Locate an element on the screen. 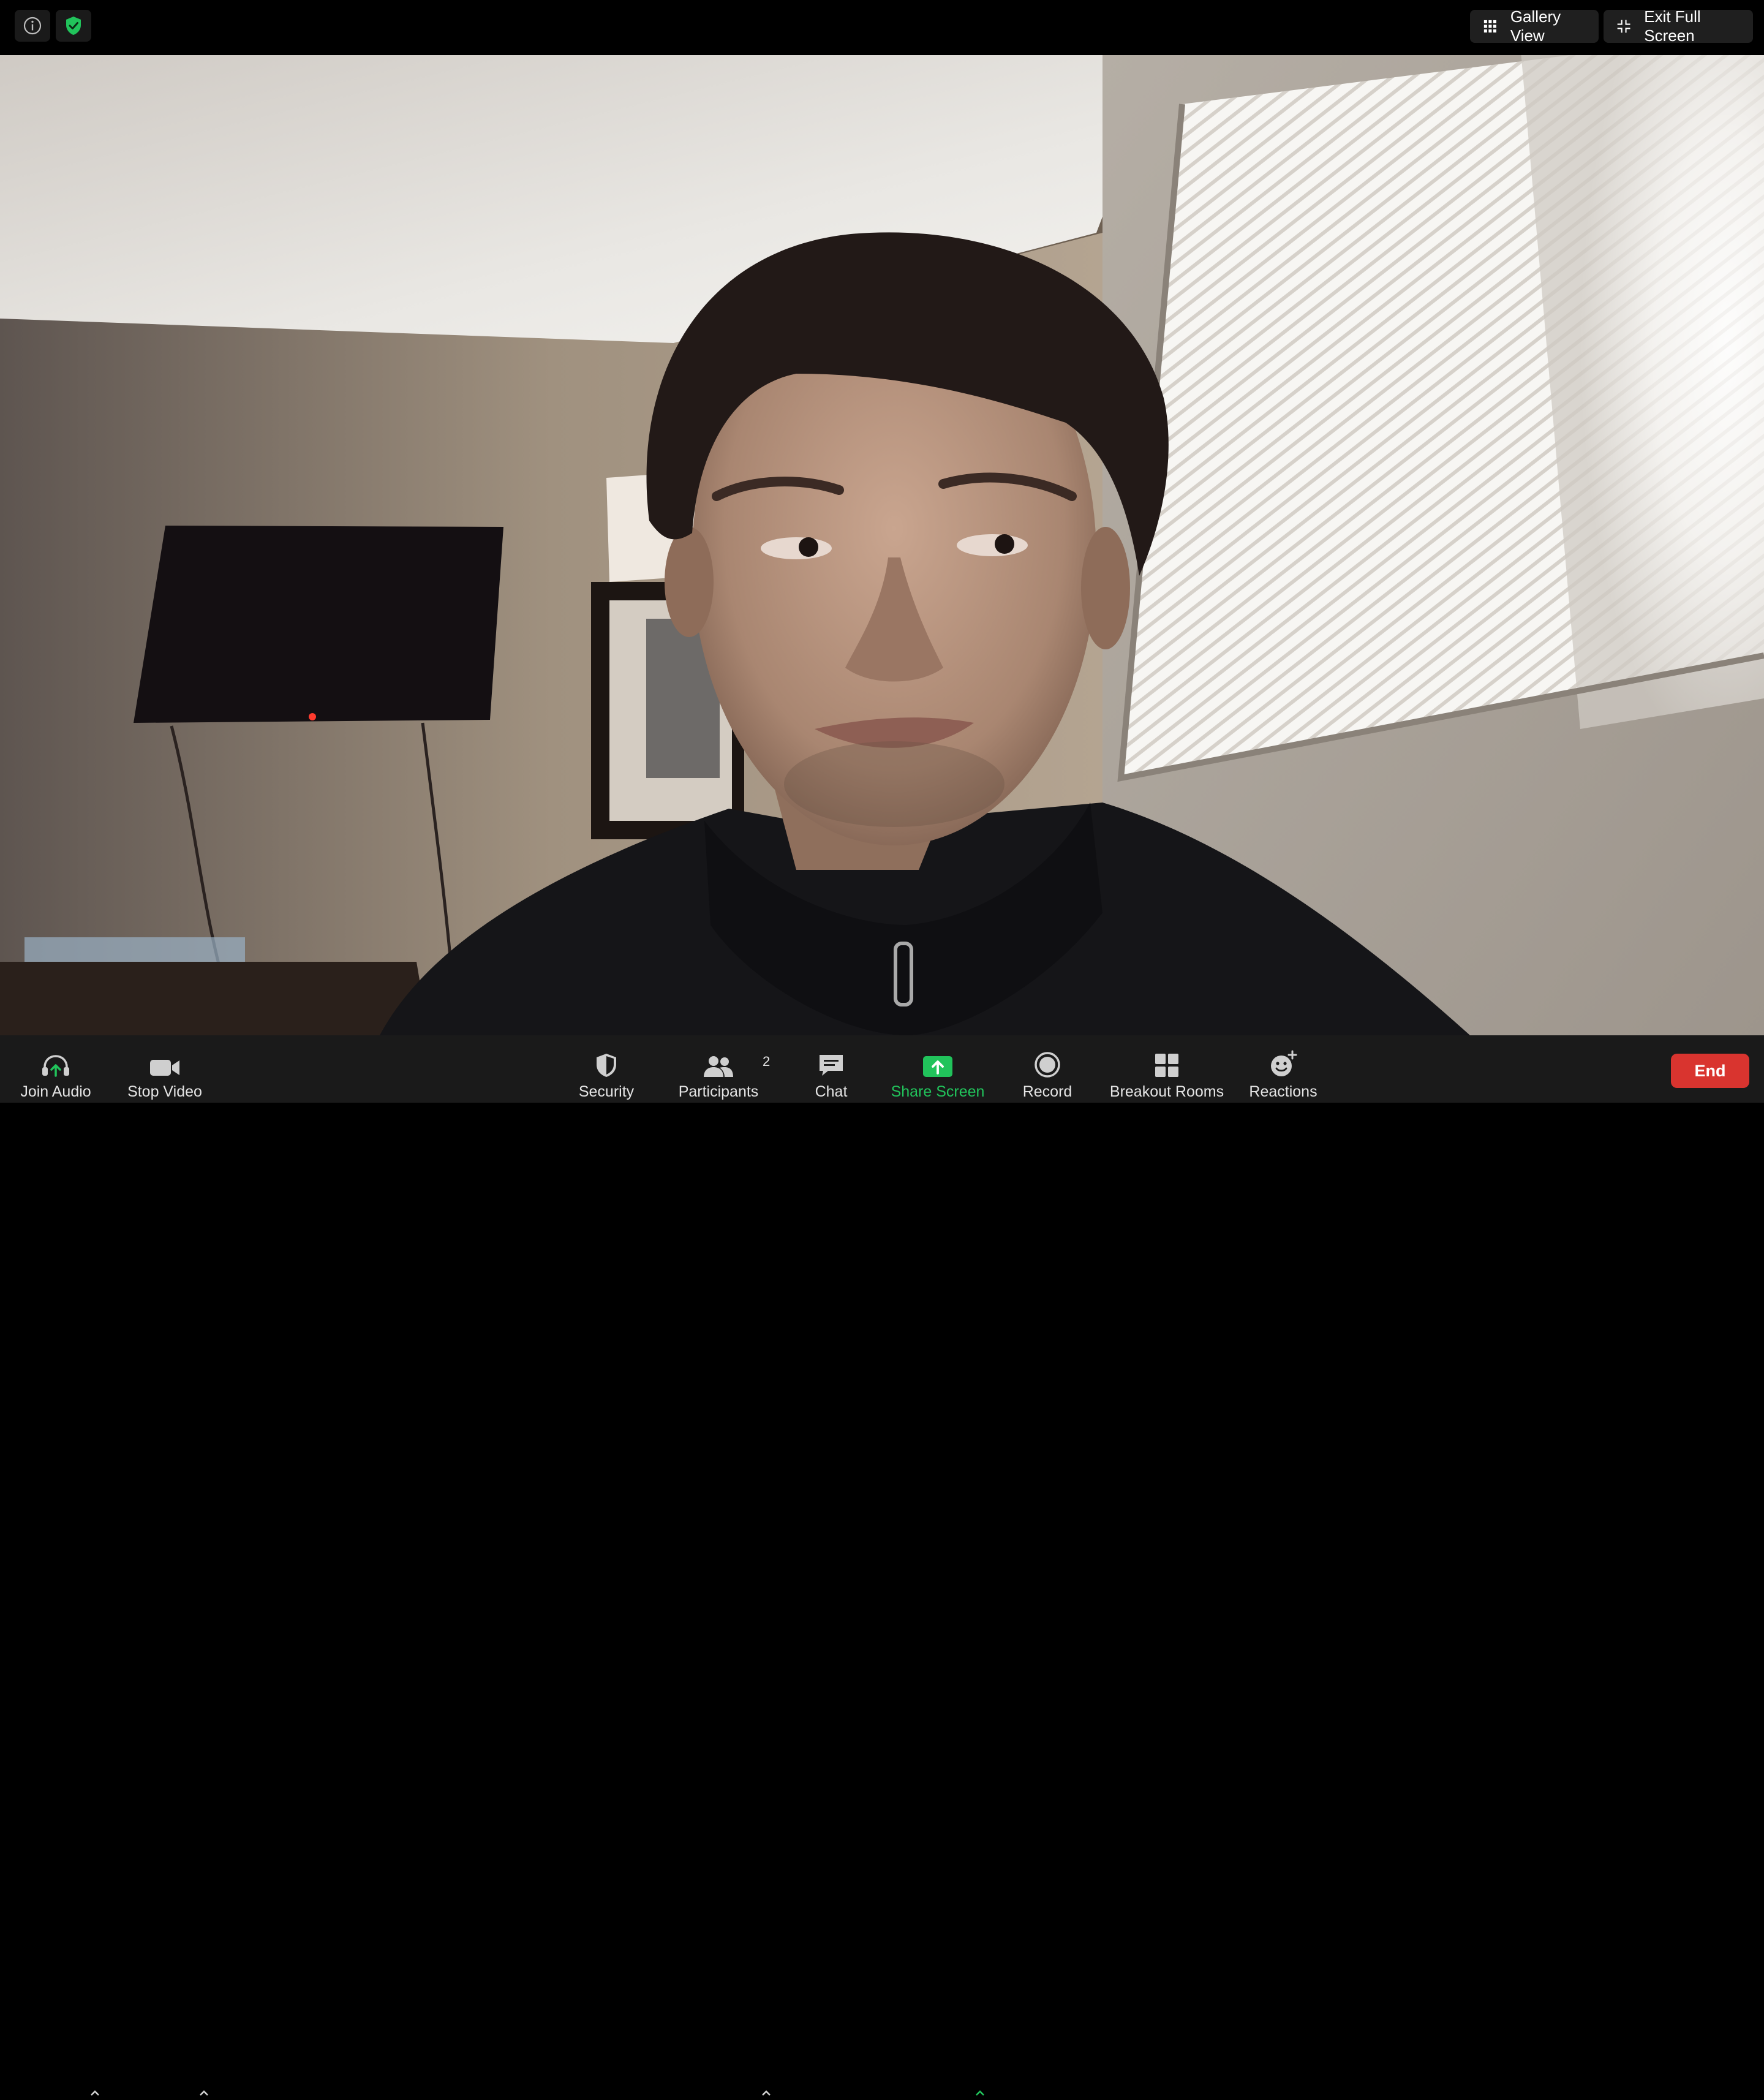  headphones-icon is located at coordinates (56, 1066).